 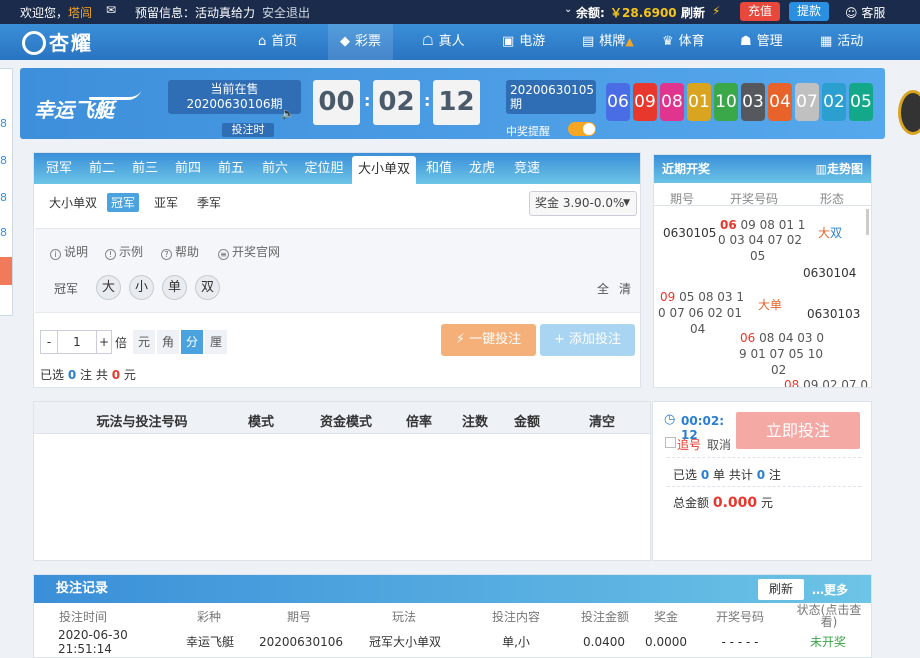 I want to click on odds-select: 奖金 3.90-0.0% ▼, so click(x=583, y=203).